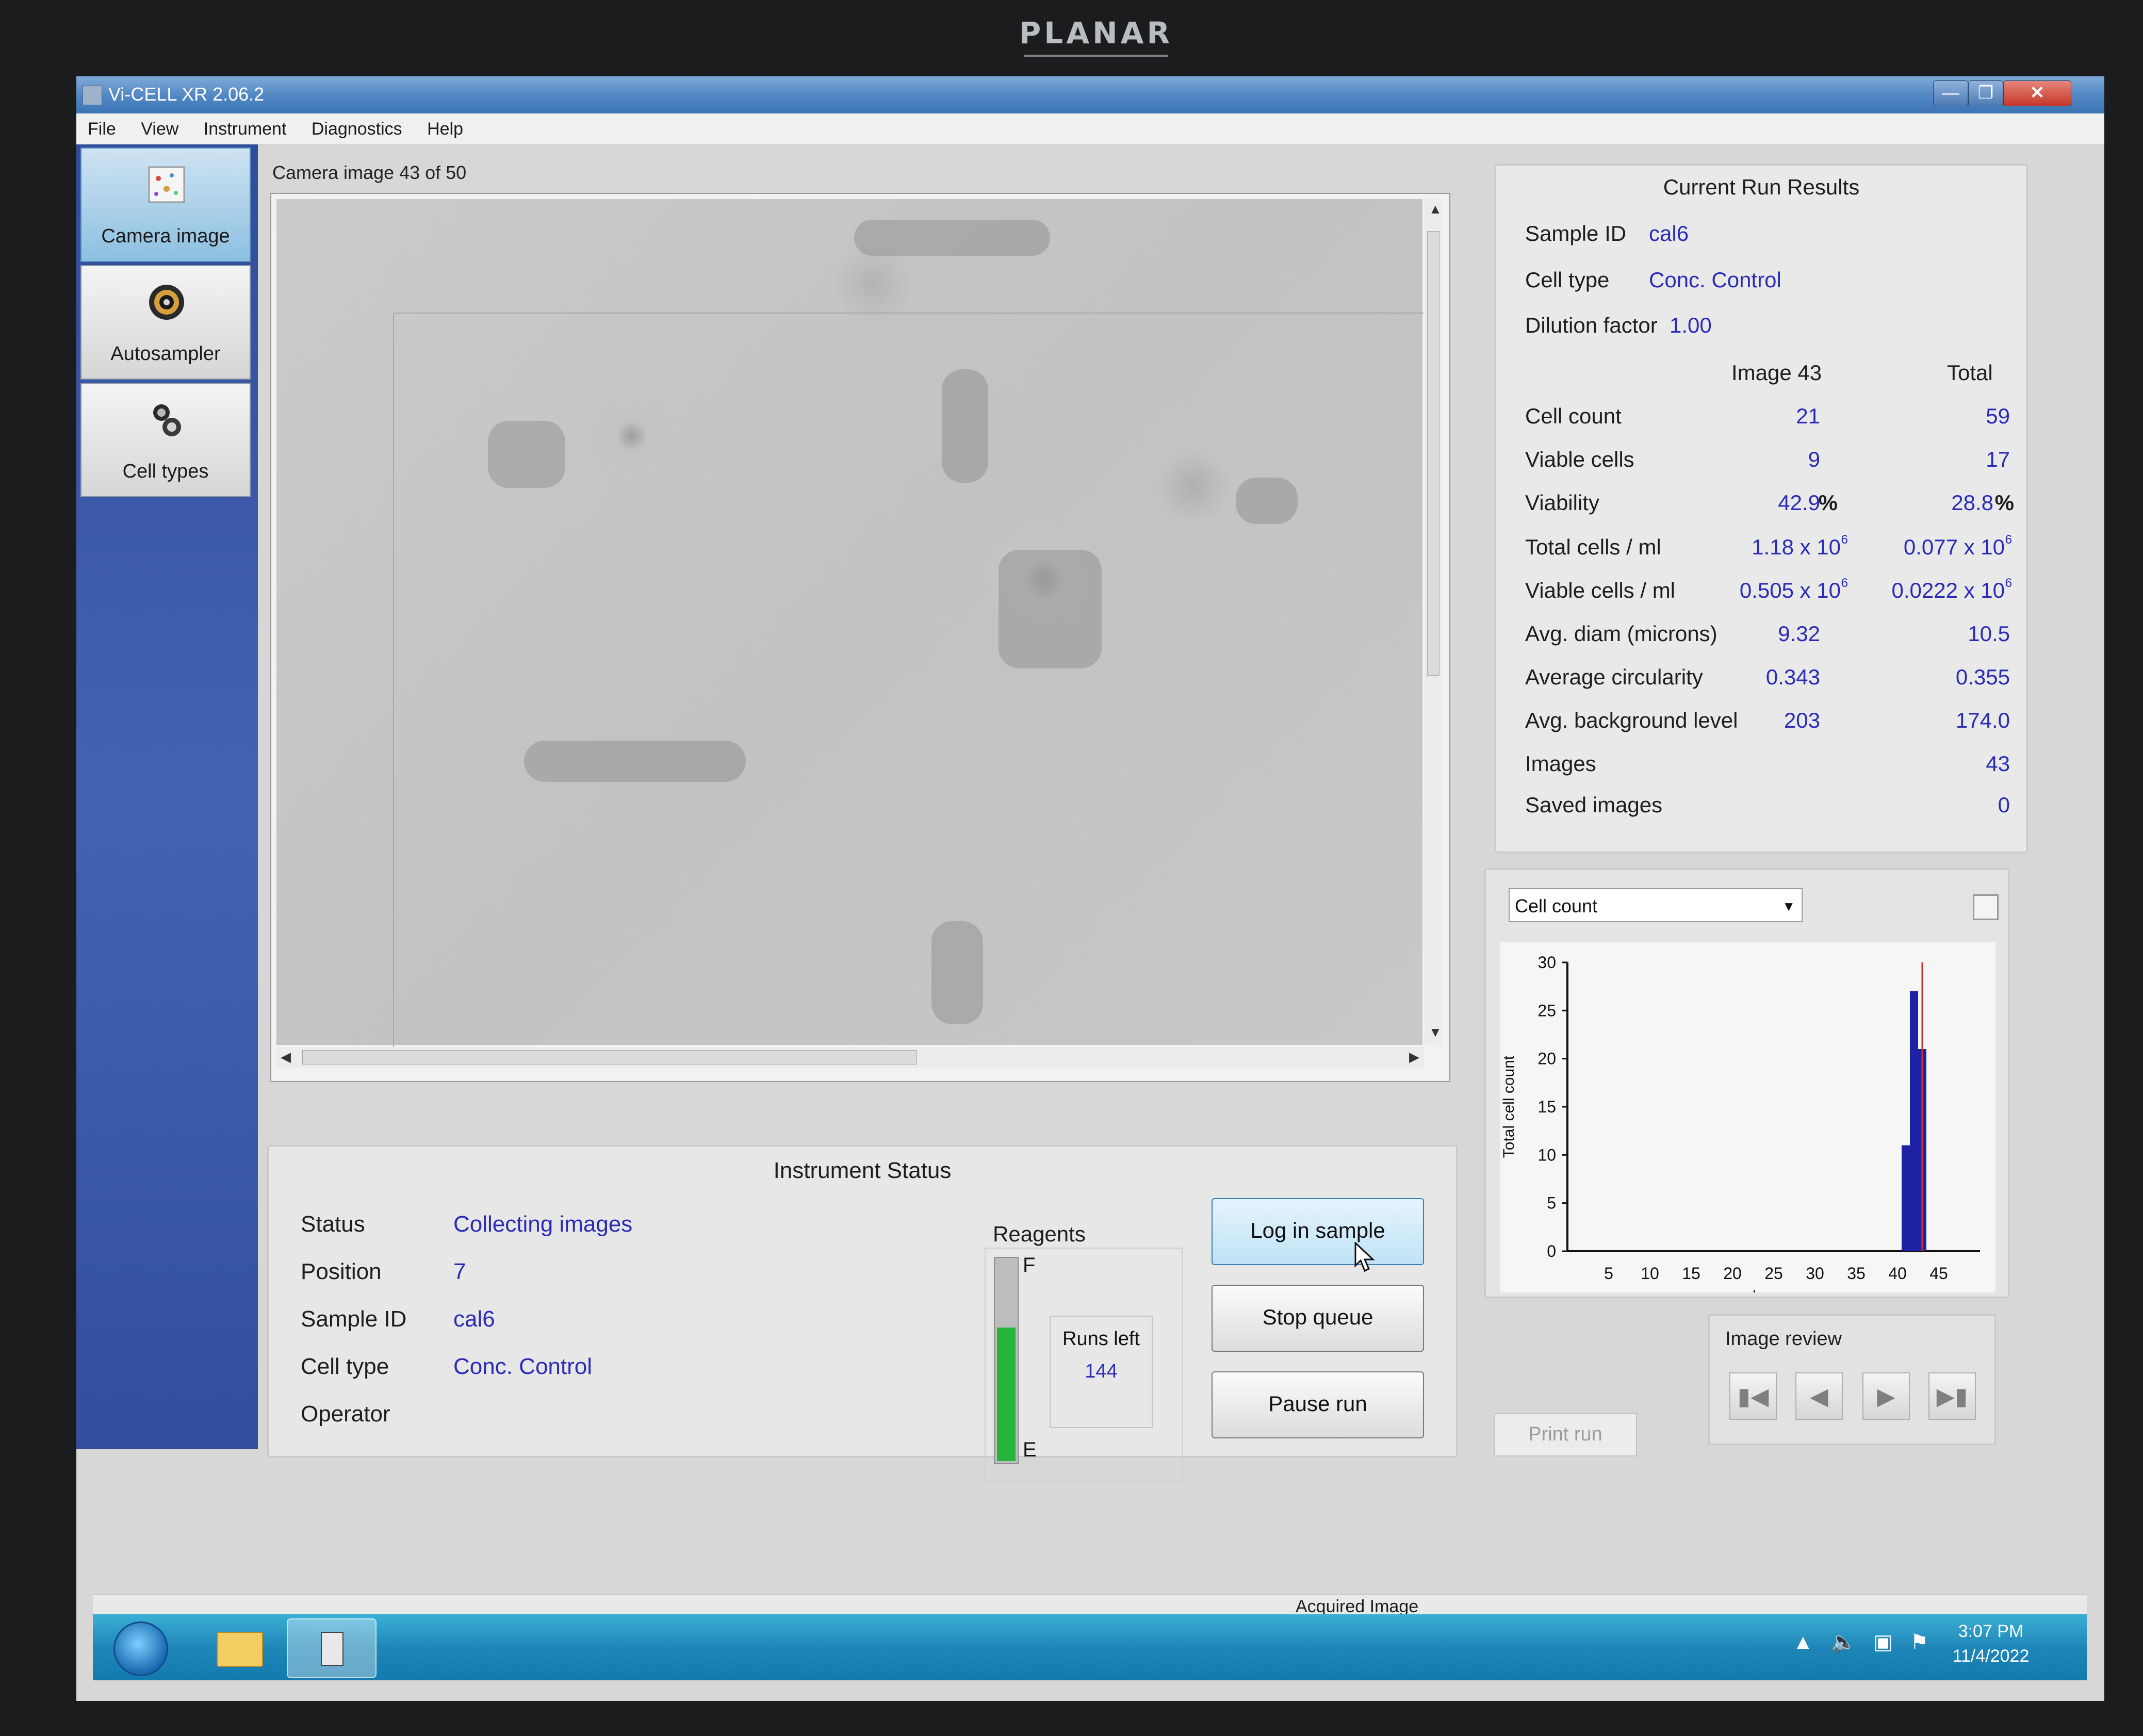 The width and height of the screenshot is (2143, 1736). I want to click on y-tick-label: 20, so click(1547, 1059).